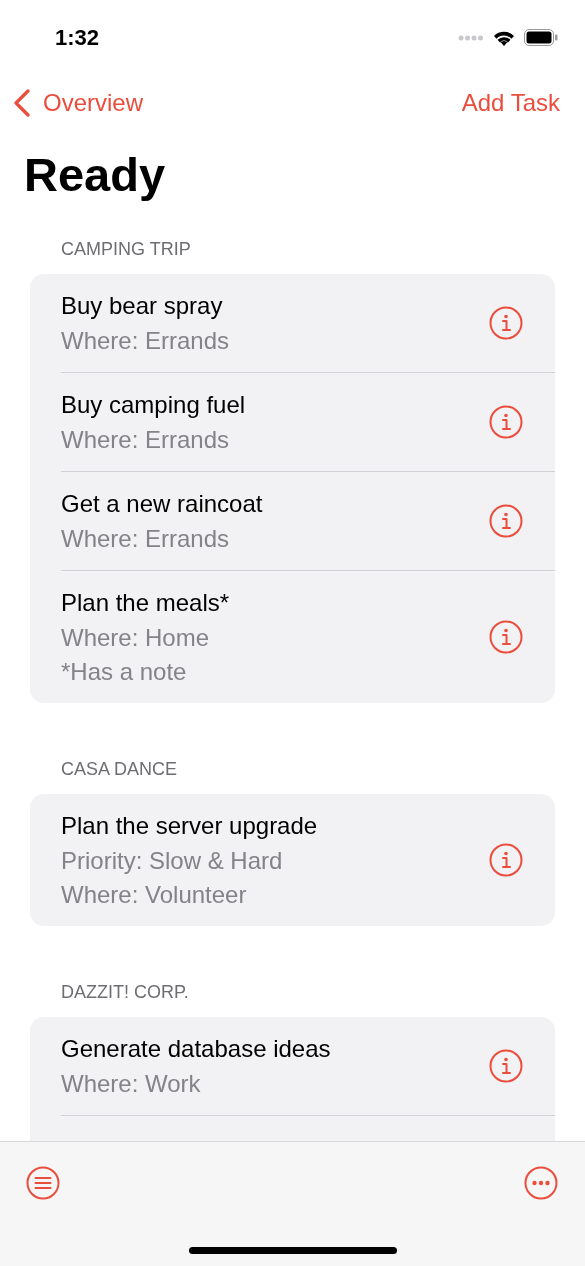 The height and width of the screenshot is (1266, 585). Describe the element at coordinates (145, 603) in the screenshot. I see `task-title: Plan the meals*` at that location.